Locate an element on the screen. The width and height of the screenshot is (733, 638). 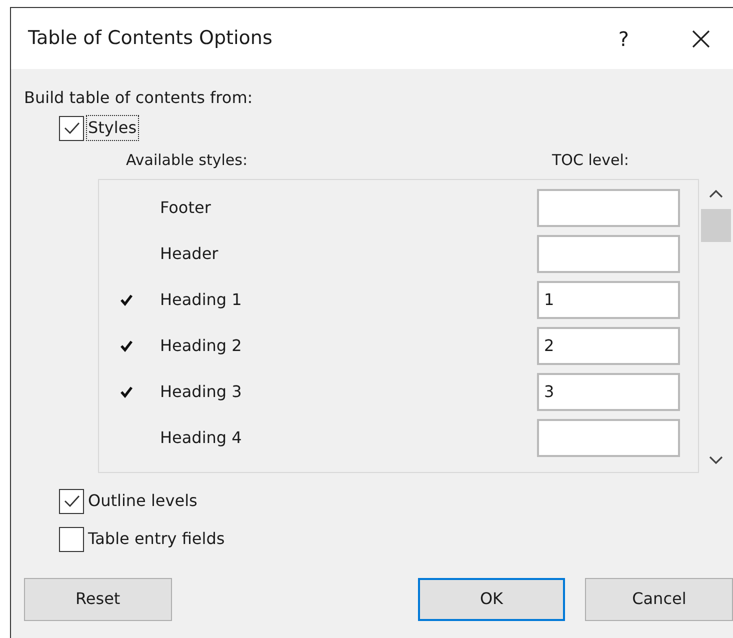
column-header: Available styles: is located at coordinates (187, 160).